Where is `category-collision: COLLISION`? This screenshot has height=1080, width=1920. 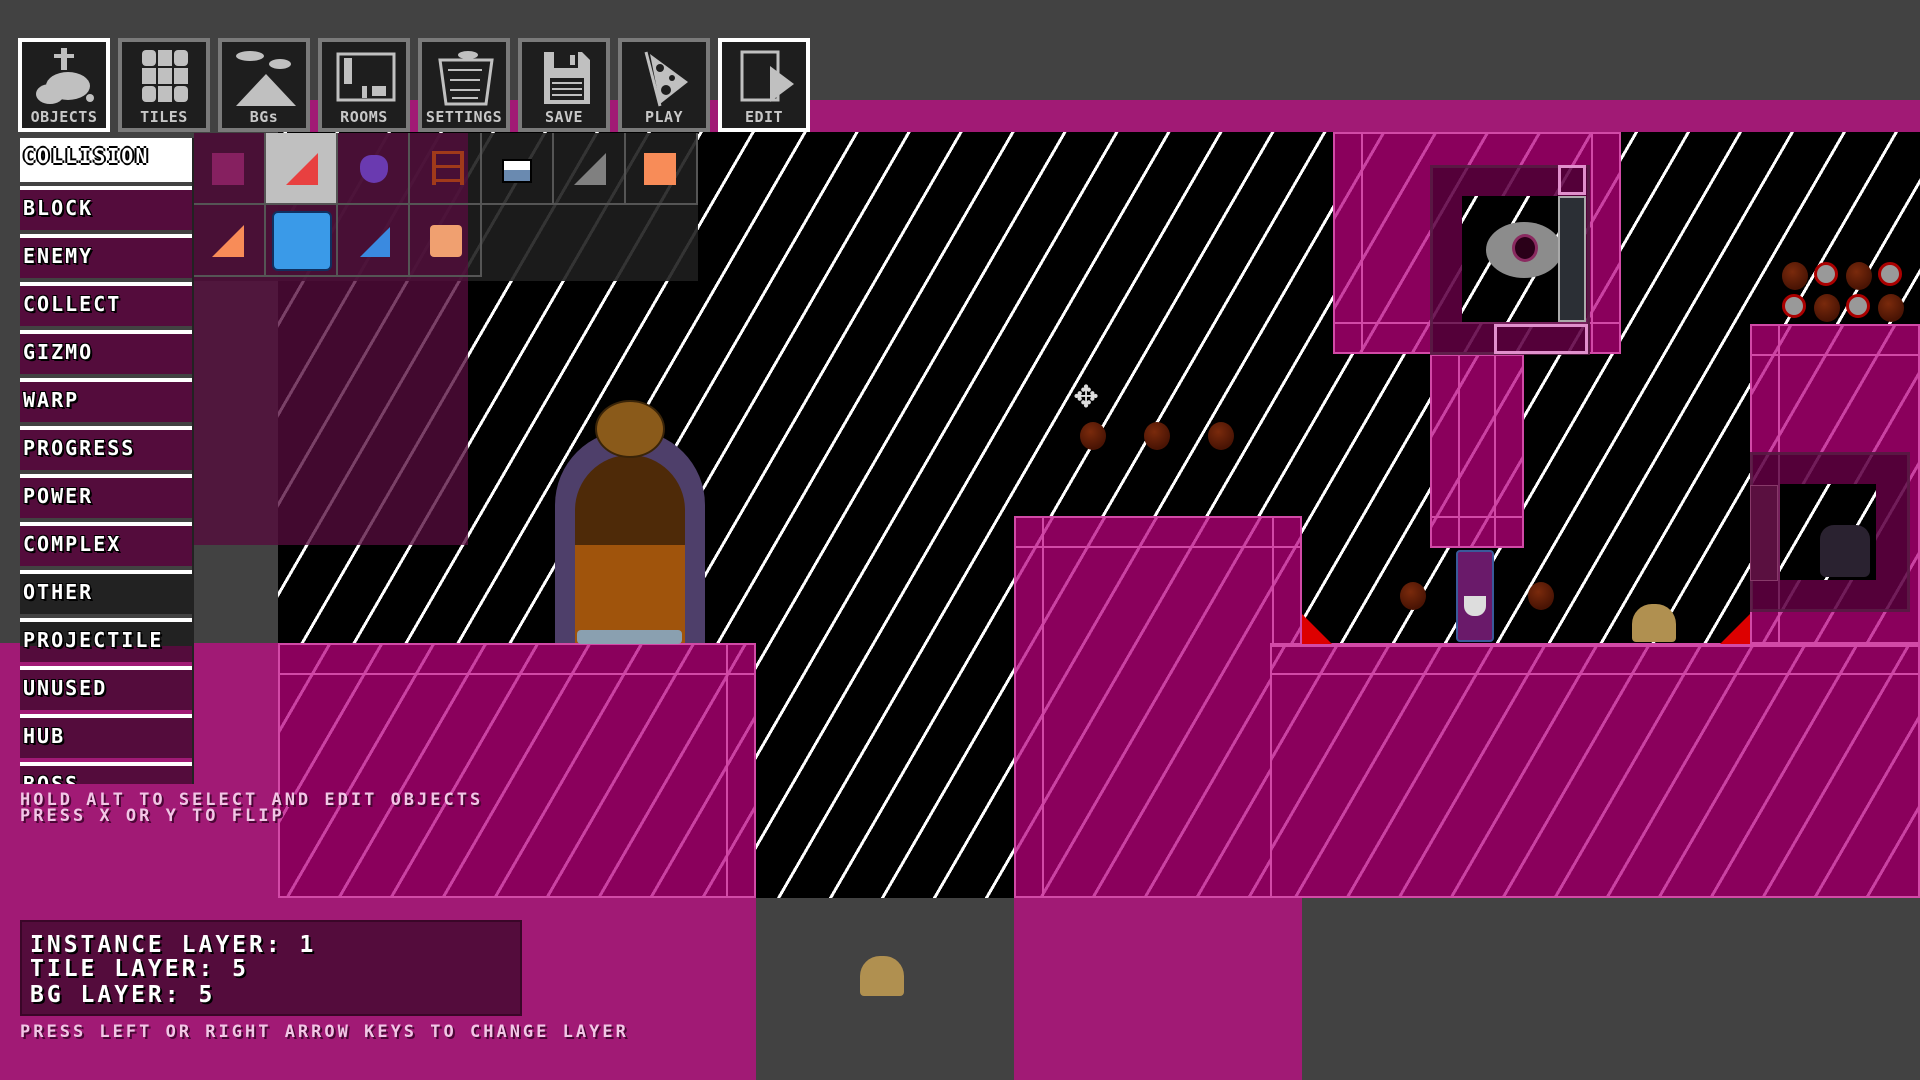 category-collision: COLLISION is located at coordinates (106, 160).